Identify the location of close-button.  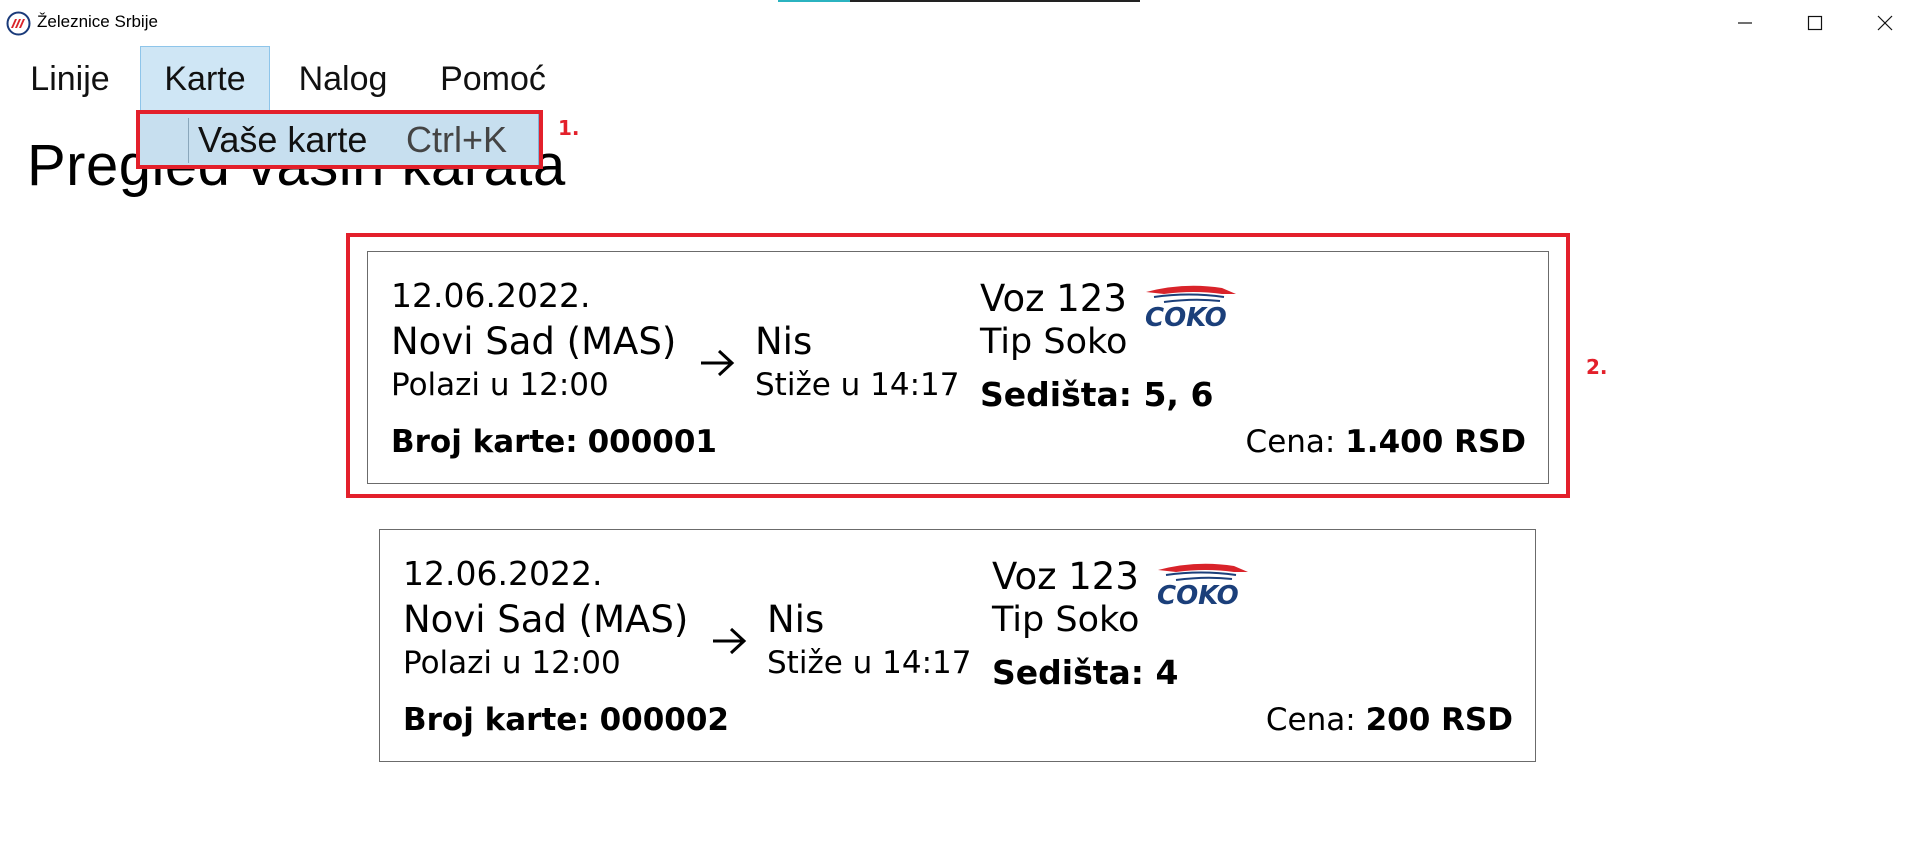
(1885, 22).